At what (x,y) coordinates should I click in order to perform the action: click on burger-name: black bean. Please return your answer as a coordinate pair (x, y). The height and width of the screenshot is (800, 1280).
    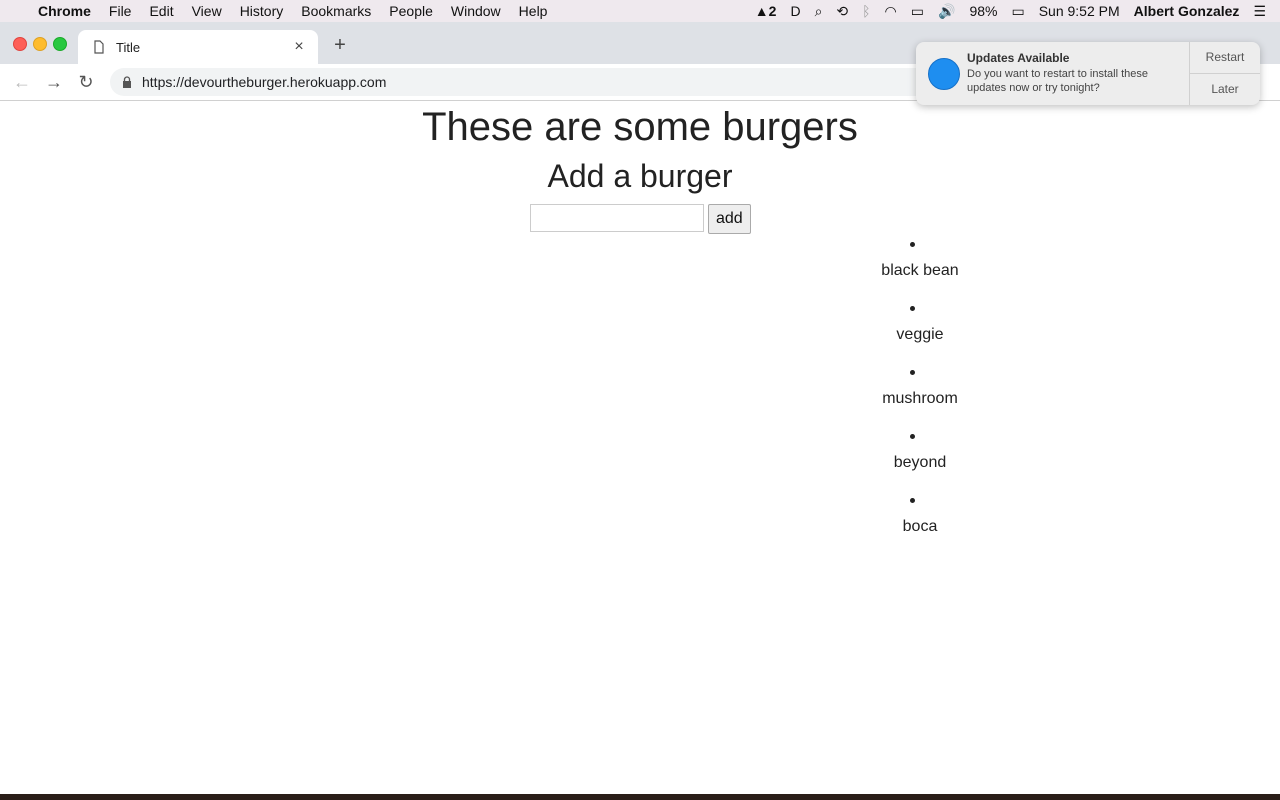
    Looking at the image, I should click on (920, 270).